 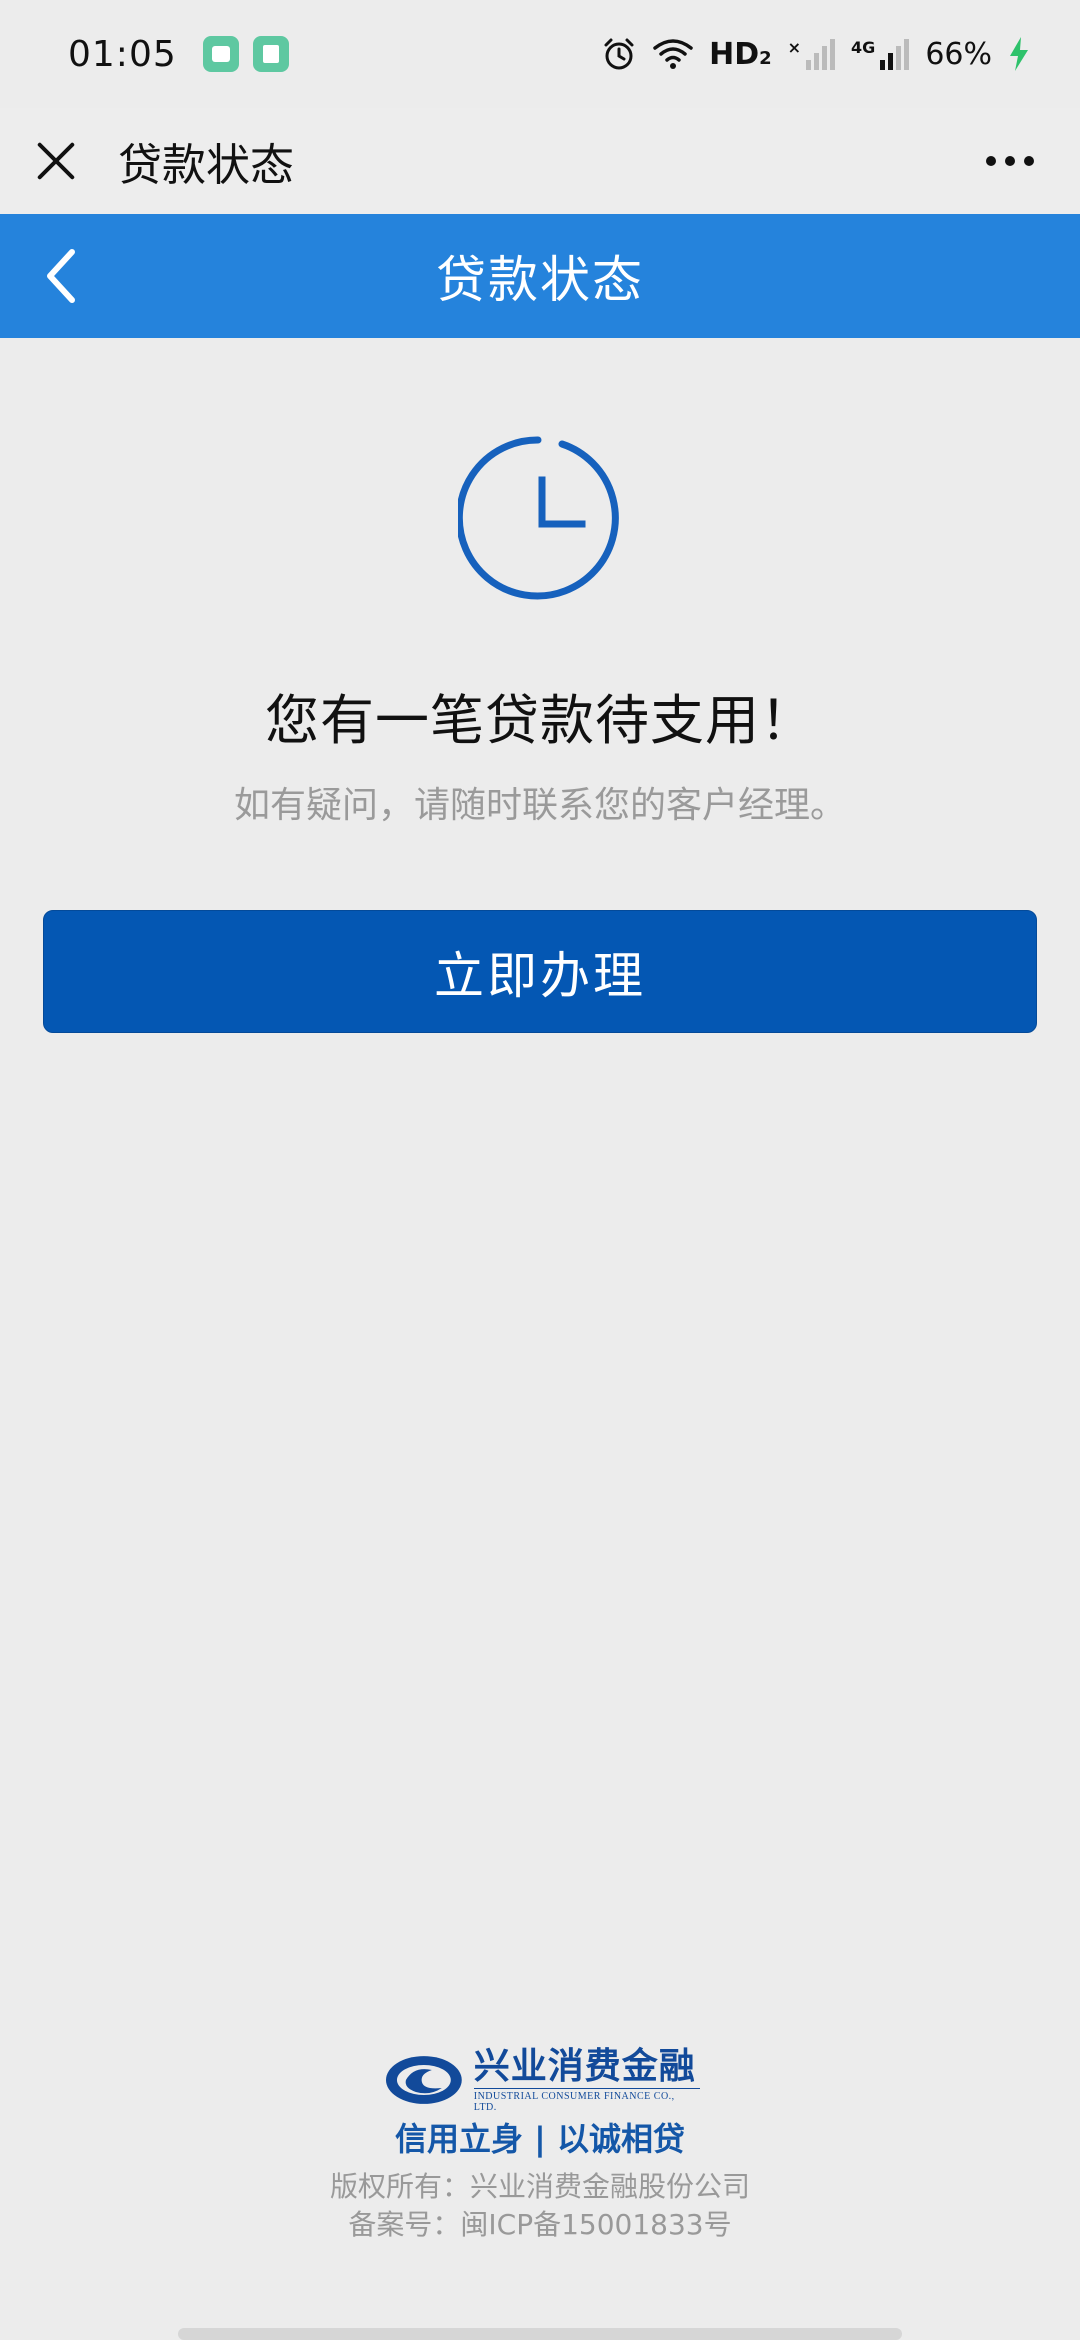 I want to click on close-button, so click(x=56, y=161).